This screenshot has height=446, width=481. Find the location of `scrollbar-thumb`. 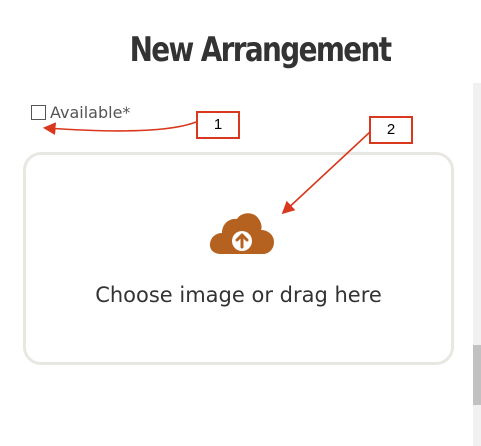

scrollbar-thumb is located at coordinates (477, 375).